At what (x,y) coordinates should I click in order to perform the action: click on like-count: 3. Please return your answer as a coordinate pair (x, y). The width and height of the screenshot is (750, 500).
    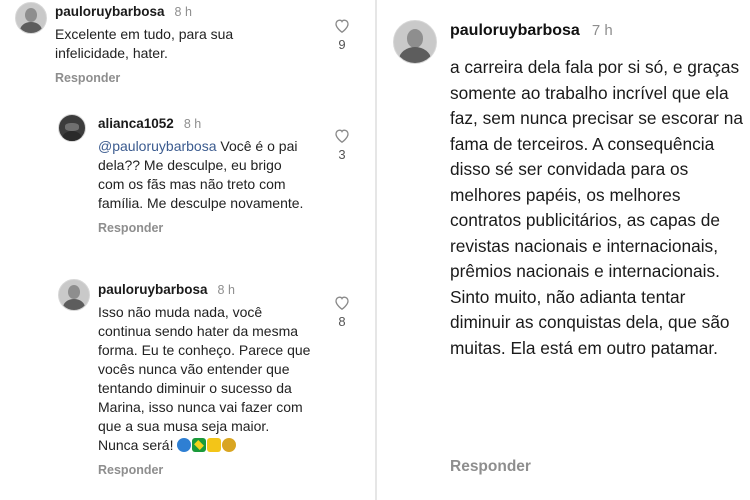
    Looking at the image, I should click on (342, 154).